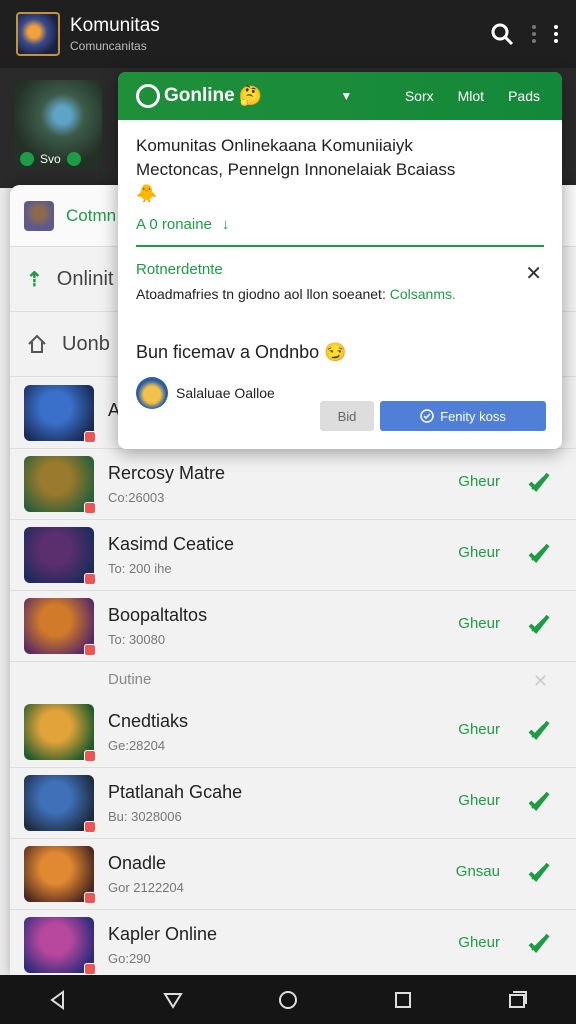 The width and height of the screenshot is (576, 1024). Describe the element at coordinates (158, 615) in the screenshot. I see `item-name: Boopaltaltos` at that location.